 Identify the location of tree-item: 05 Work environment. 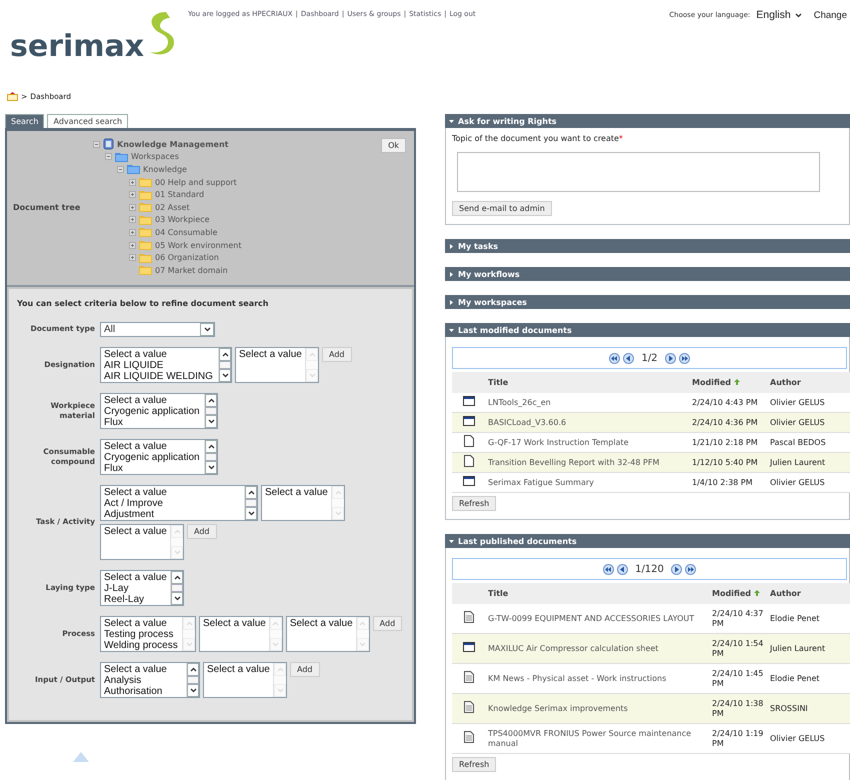
(185, 245).